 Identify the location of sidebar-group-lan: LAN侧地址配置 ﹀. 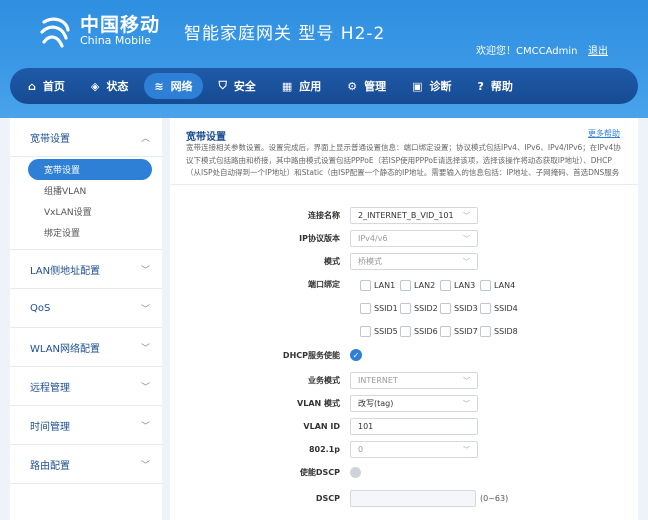
(86, 269).